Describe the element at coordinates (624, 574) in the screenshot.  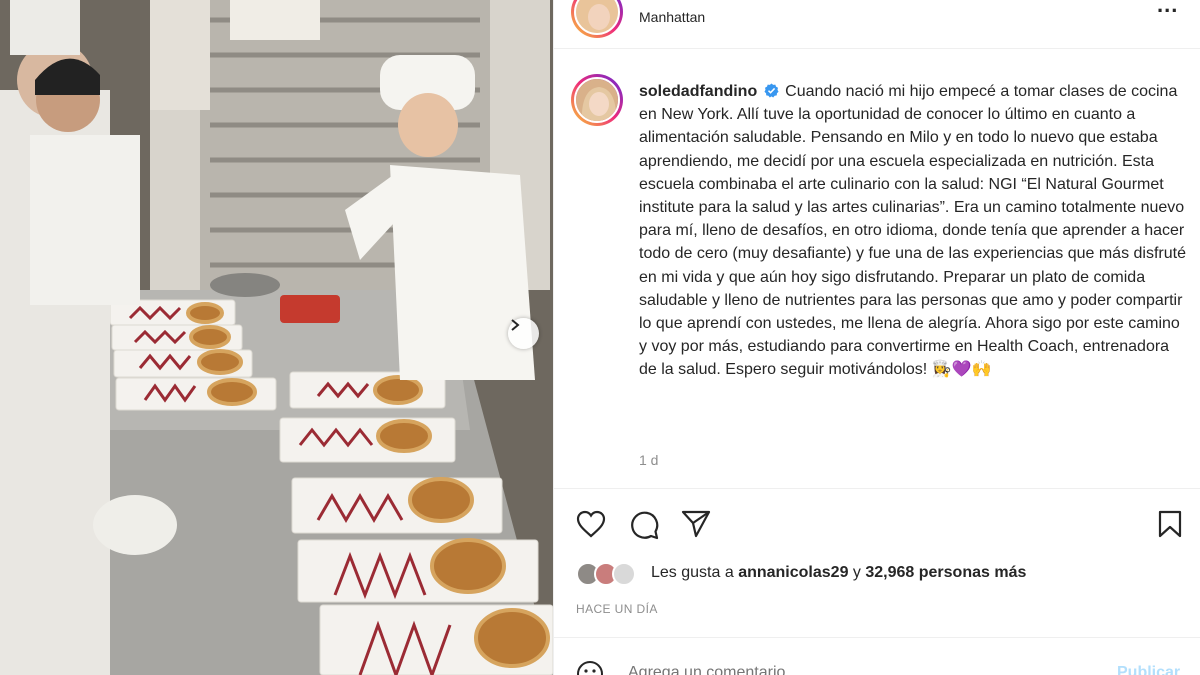
I see `liker-avatar` at that location.